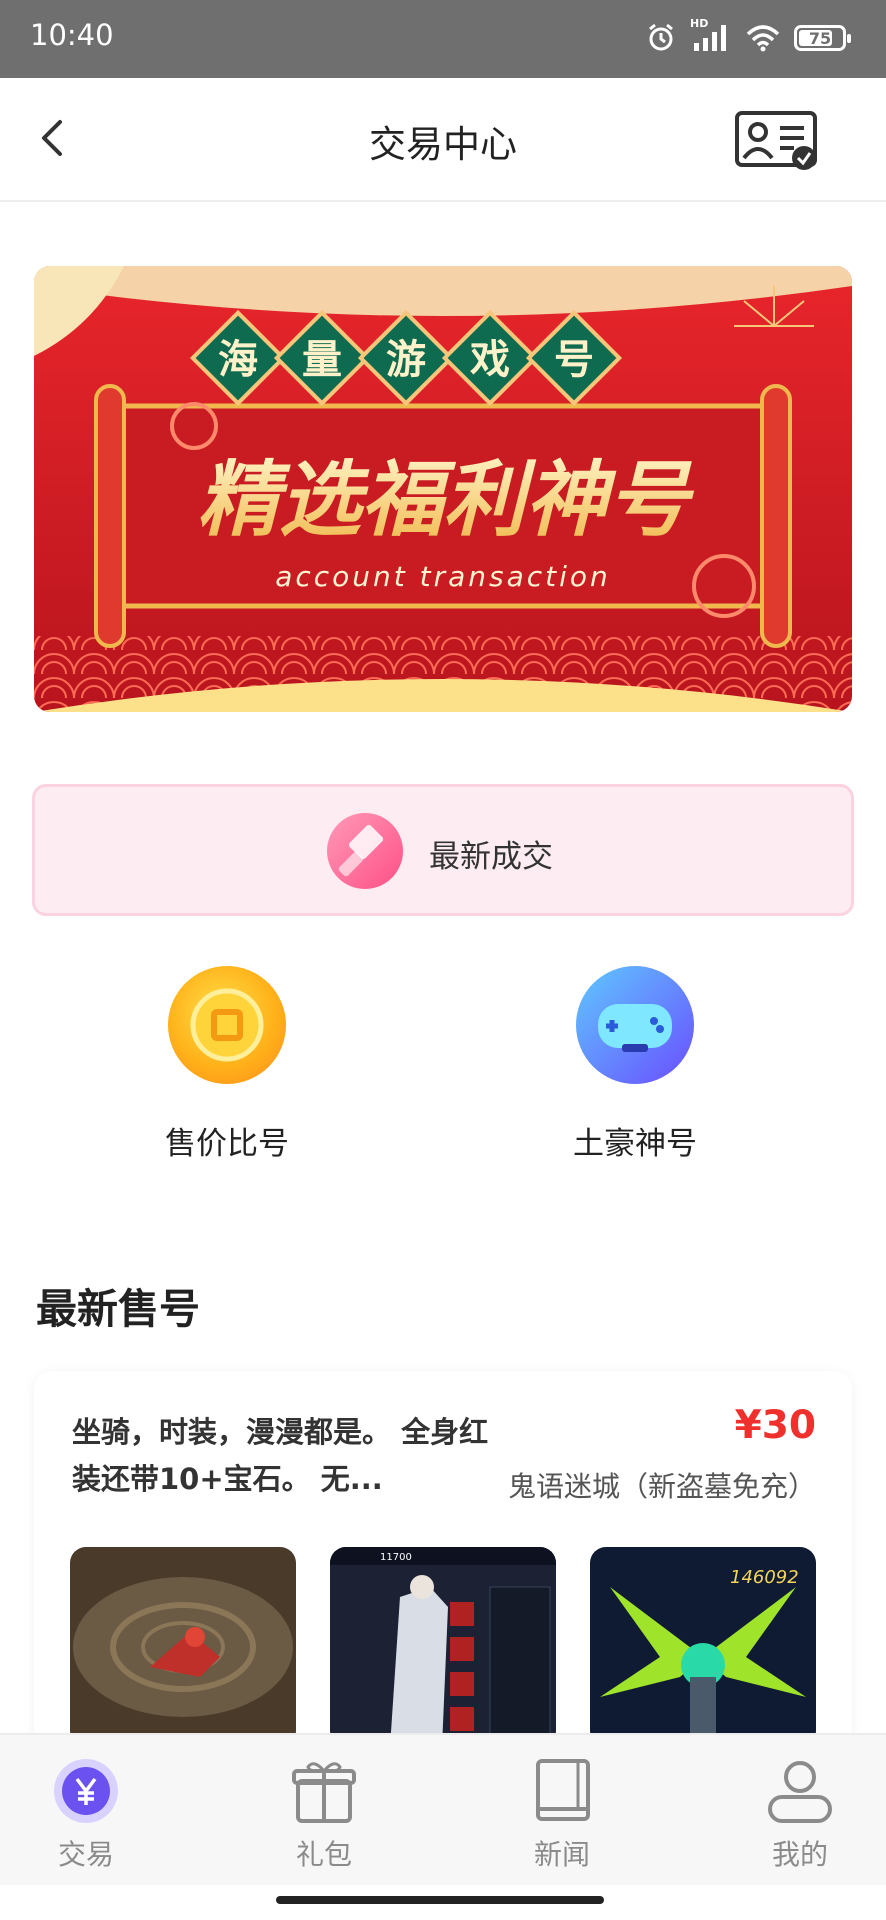 Image resolution: width=886 pixels, height=1920 pixels. What do you see at coordinates (661, 1486) in the screenshot?
I see `listing-game: 鬼语迷城（新盗墓免充）` at bounding box center [661, 1486].